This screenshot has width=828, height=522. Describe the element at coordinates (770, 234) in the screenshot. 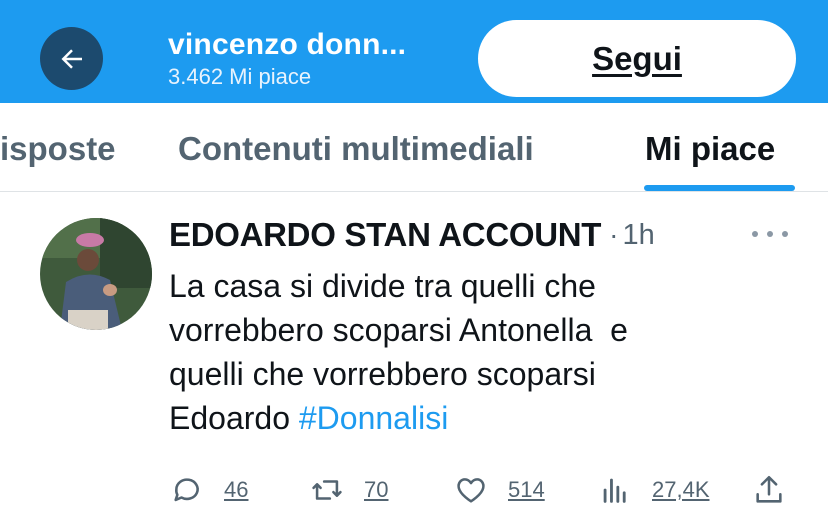

I see `more-options-icon` at that location.